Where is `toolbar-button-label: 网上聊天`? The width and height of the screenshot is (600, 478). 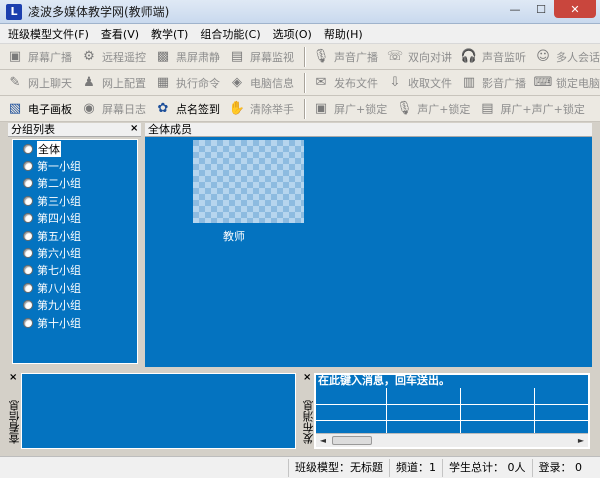 toolbar-button-label: 网上聊天 is located at coordinates (50, 83).